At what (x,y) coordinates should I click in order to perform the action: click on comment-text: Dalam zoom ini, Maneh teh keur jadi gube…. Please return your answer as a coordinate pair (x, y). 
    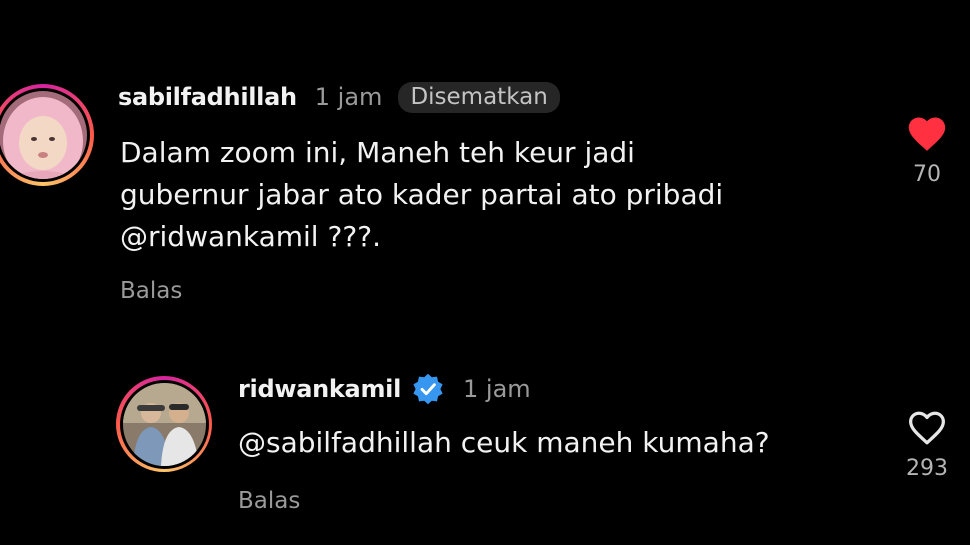
    Looking at the image, I should click on (422, 194).